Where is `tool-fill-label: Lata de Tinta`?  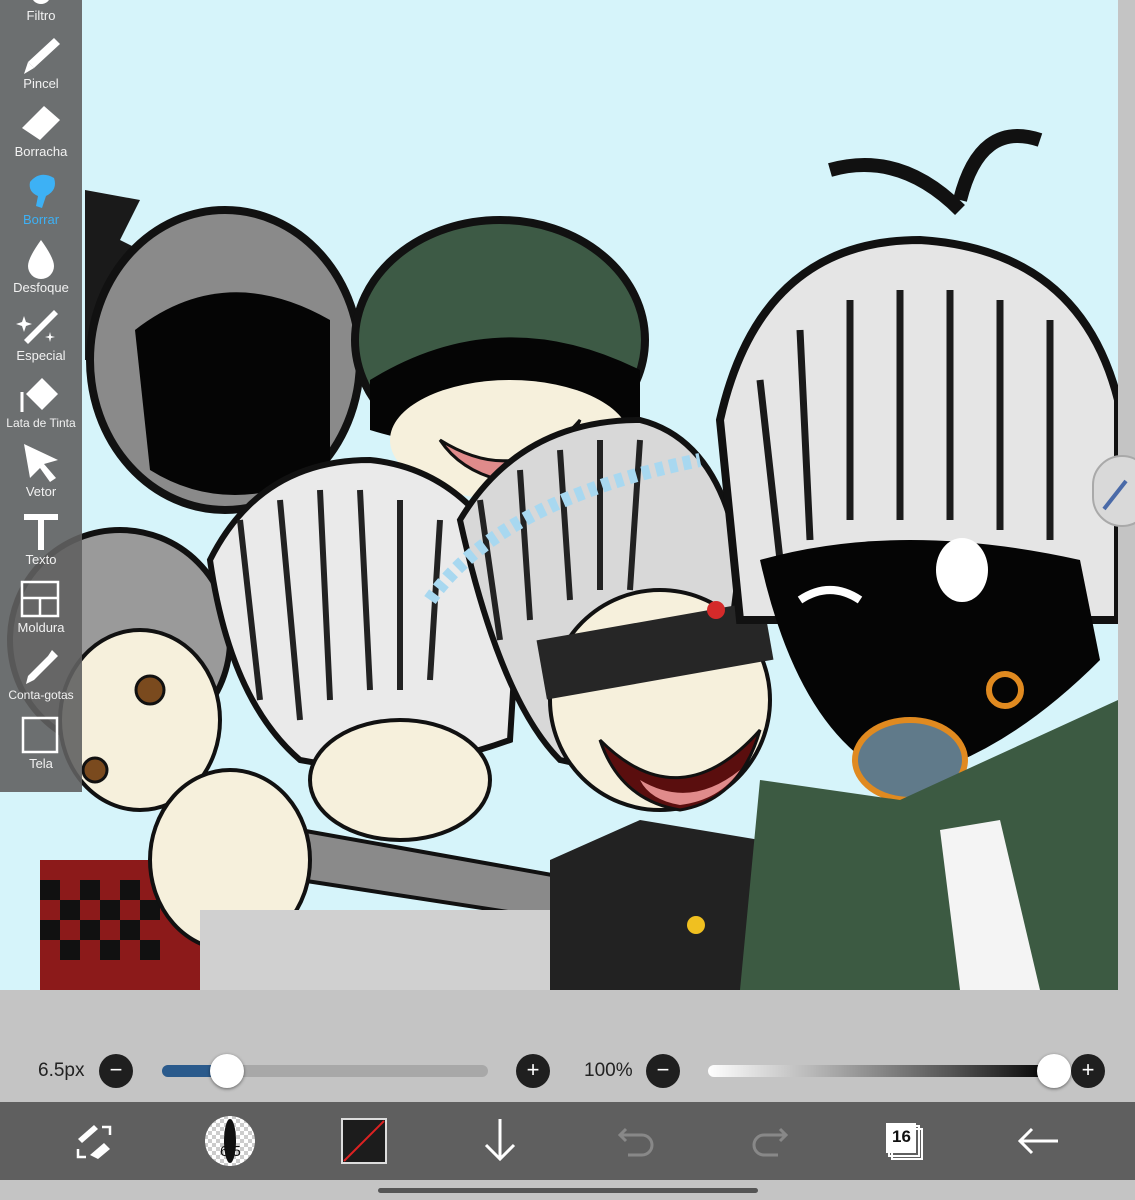
tool-fill-label: Lata de Tinta is located at coordinates (41, 423).